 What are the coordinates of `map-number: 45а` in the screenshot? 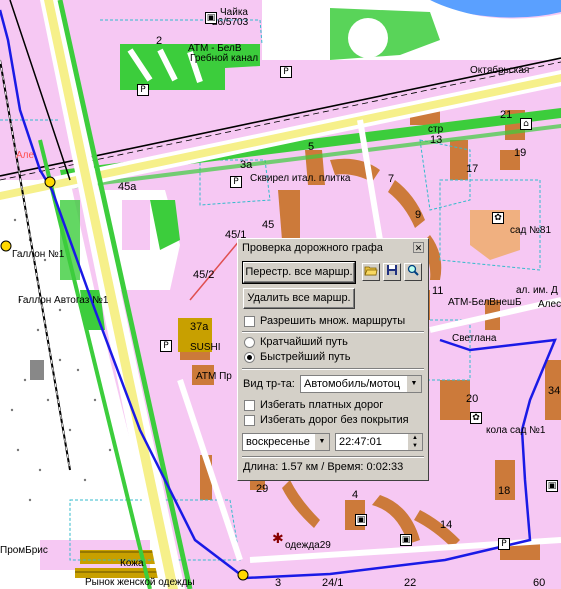 It's located at (127, 187).